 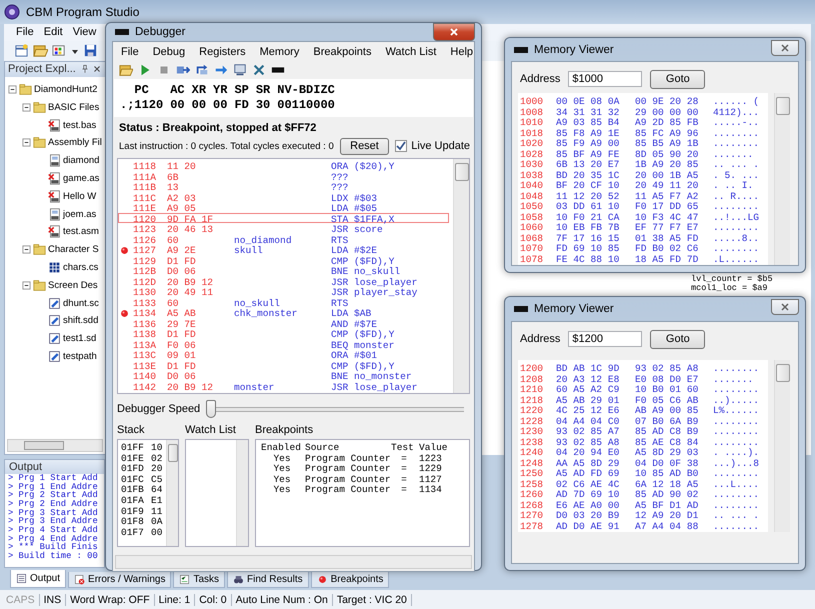 I want to click on code-line: mcol1_loc = $a9, so click(x=729, y=288).